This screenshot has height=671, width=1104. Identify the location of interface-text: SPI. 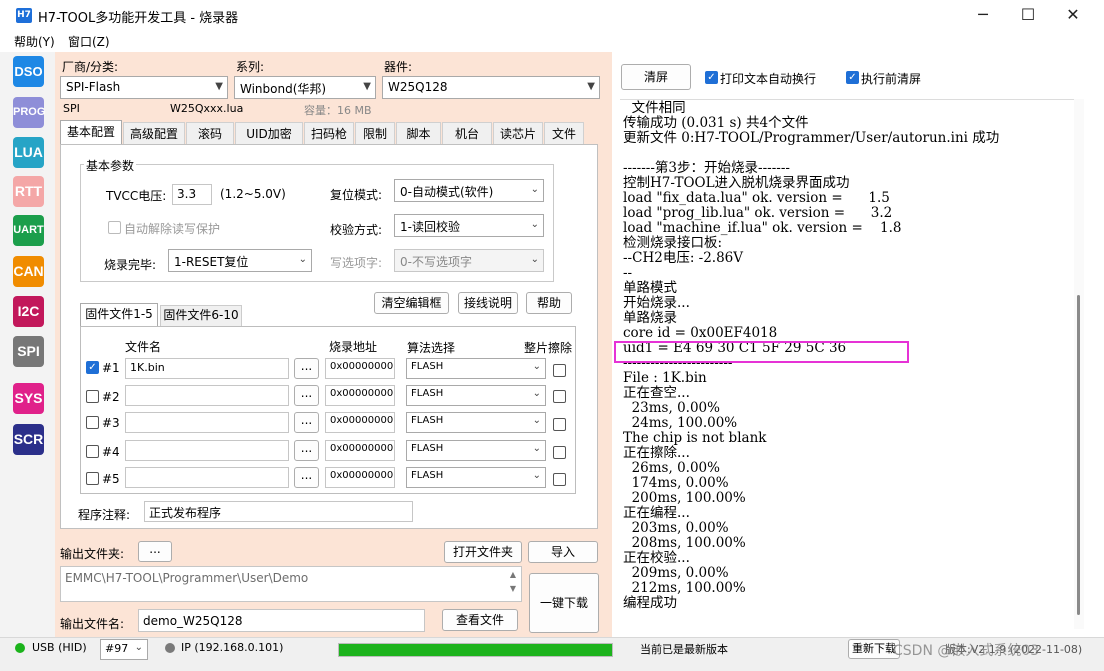
(71, 108).